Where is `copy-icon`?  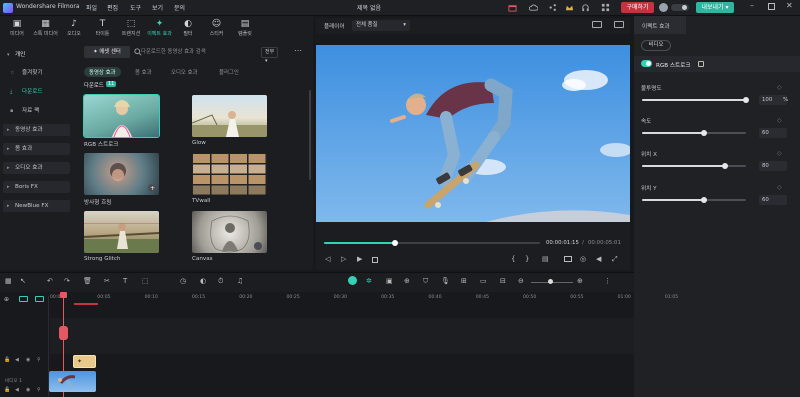 copy-icon is located at coordinates (701, 64).